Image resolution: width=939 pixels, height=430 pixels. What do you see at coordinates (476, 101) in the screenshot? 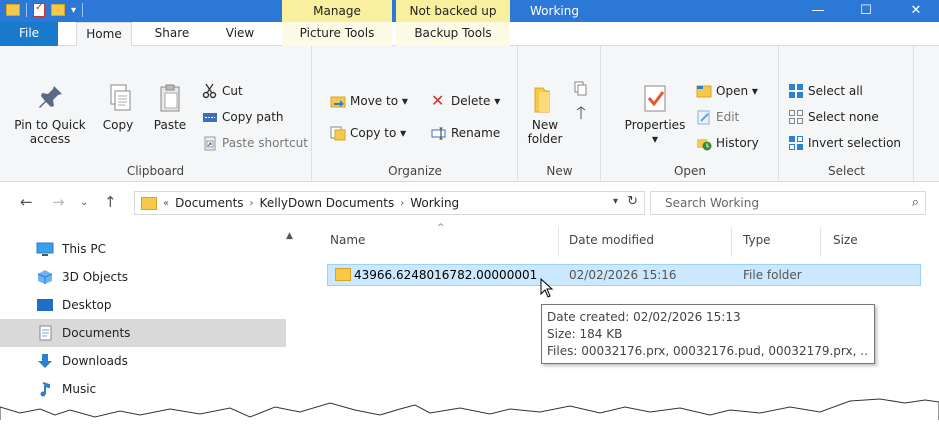
I see `delete-label: Delete ▾` at bounding box center [476, 101].